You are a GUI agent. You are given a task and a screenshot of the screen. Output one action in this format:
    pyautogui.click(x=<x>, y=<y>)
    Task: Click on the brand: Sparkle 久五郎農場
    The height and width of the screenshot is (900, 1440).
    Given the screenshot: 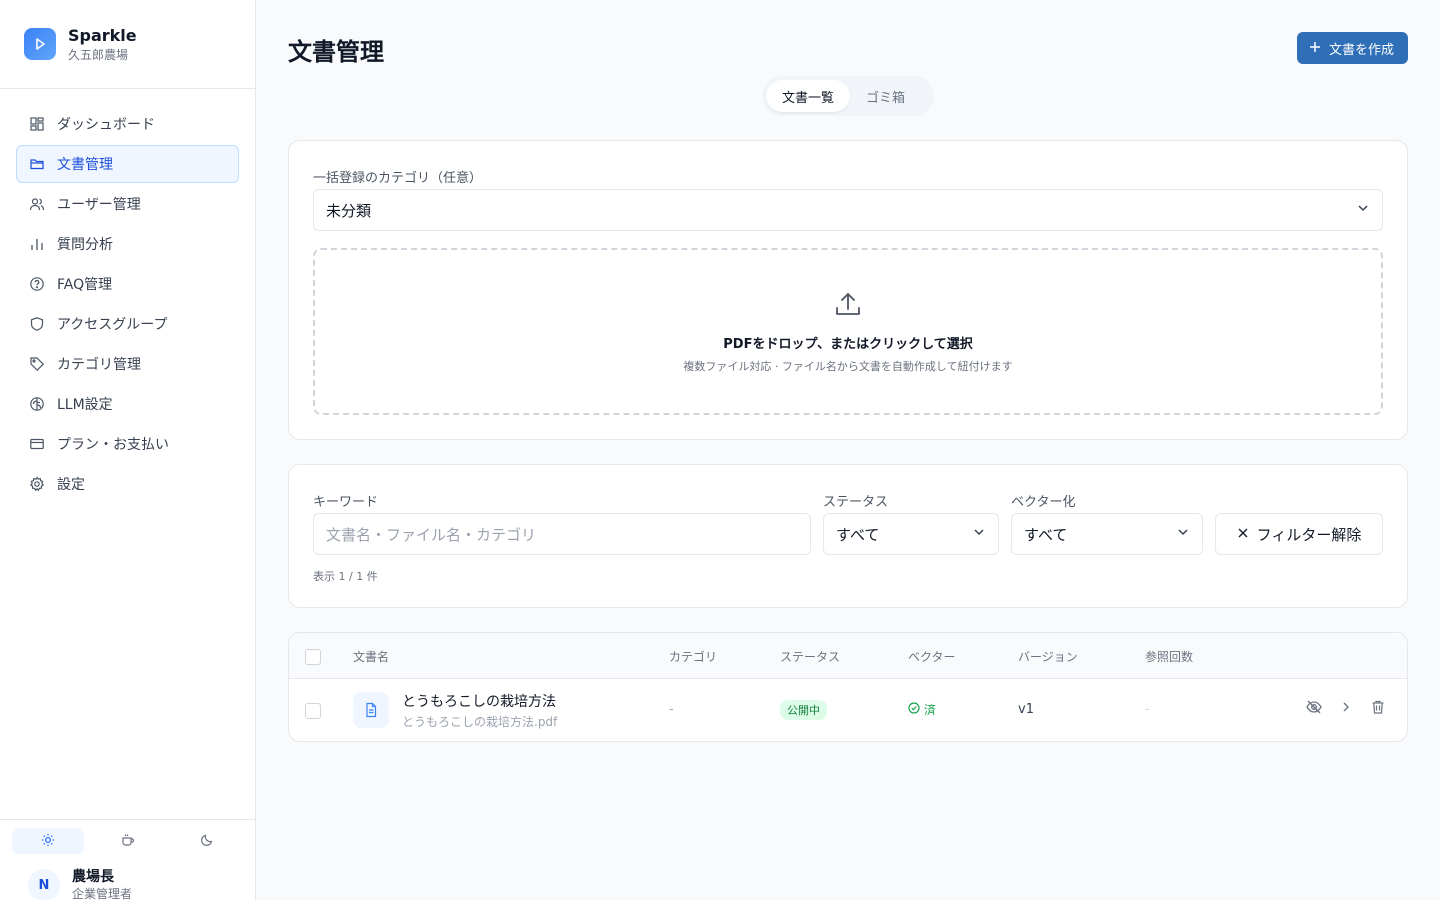 What is the action you would take?
    pyautogui.click(x=127, y=44)
    